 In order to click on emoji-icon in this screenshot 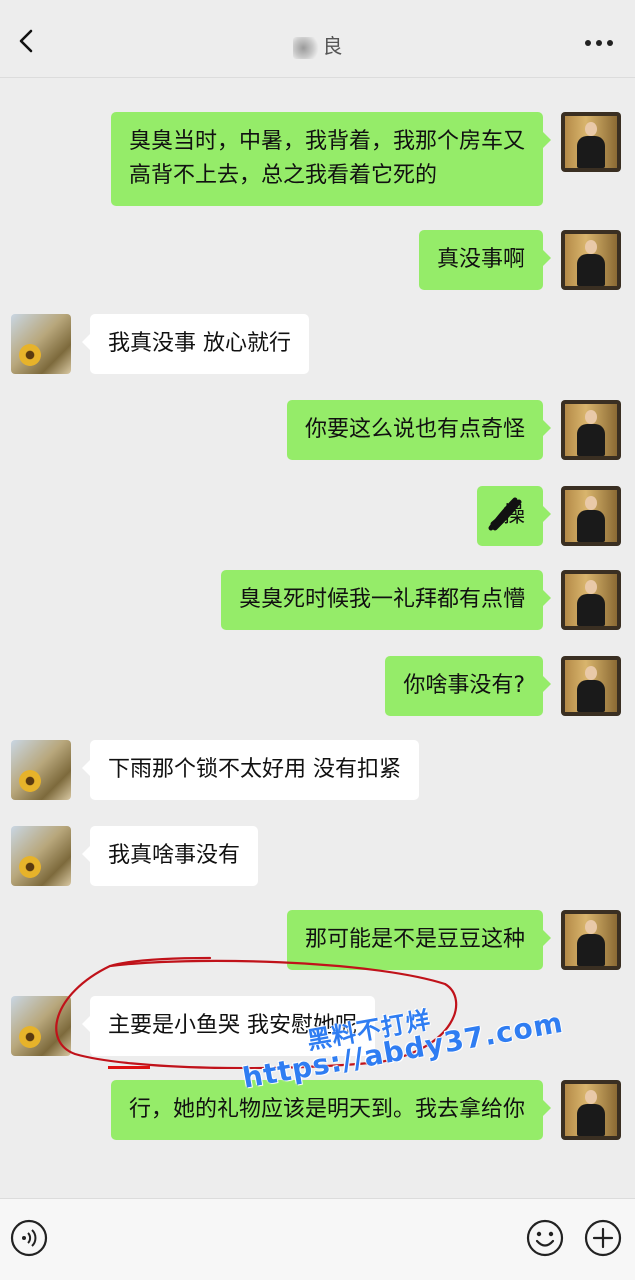, I will do `click(545, 1238)`.